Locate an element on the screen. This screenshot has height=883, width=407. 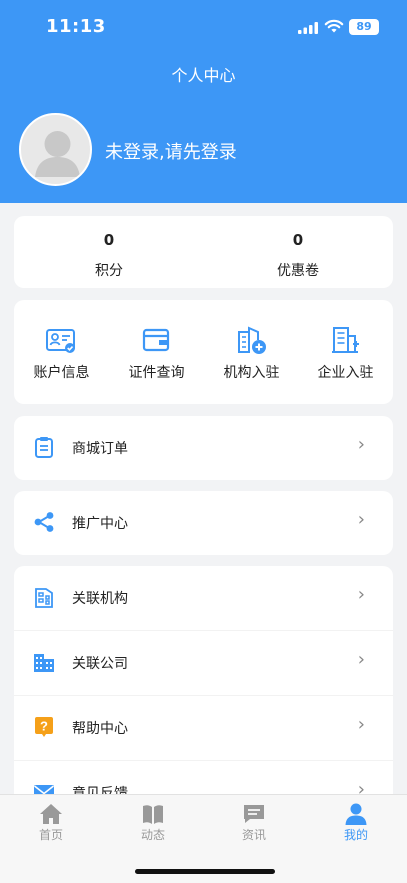
tab-mine: 我的 is located at coordinates (356, 820).